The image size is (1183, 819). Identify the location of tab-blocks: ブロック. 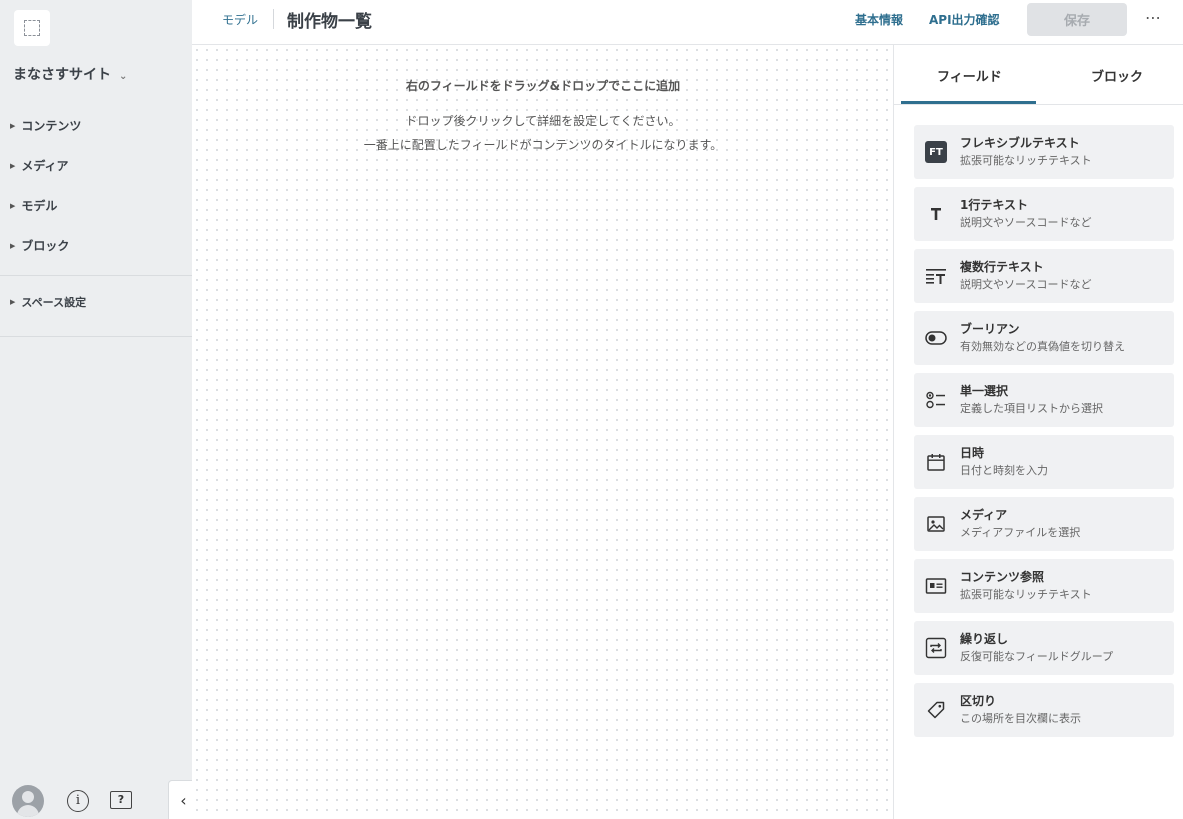
(1117, 75).